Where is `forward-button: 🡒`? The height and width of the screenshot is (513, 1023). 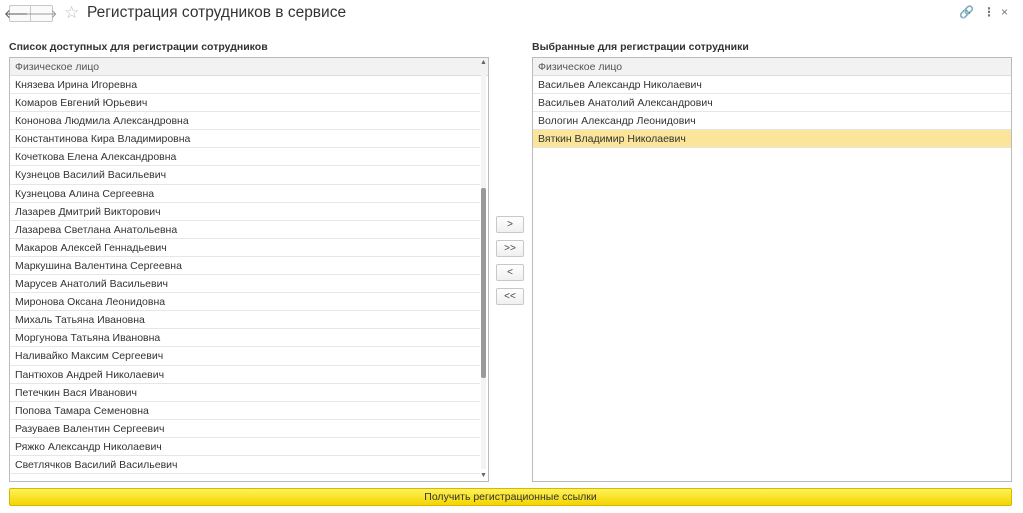
forward-button: 🡒 is located at coordinates (41, 13).